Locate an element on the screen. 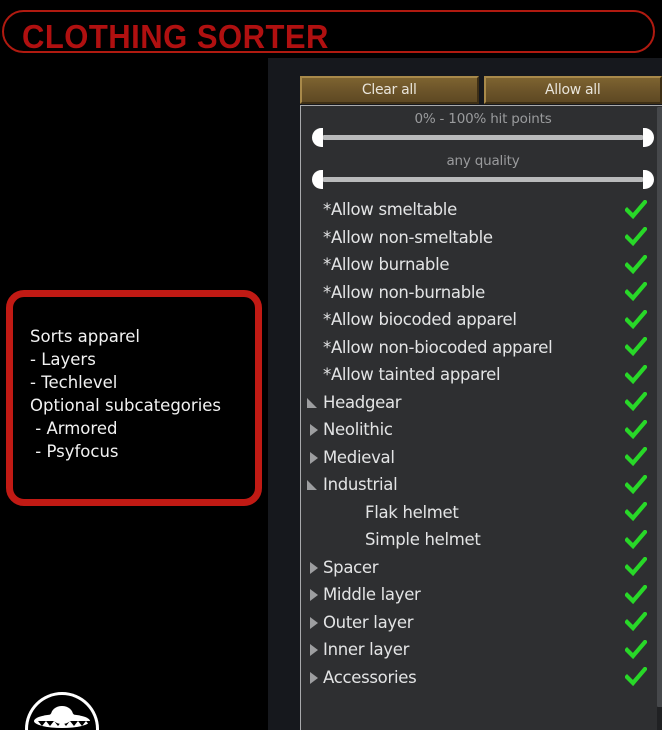 The width and height of the screenshot is (662, 730). filter-row-label: *Allow burnable is located at coordinates (386, 265).